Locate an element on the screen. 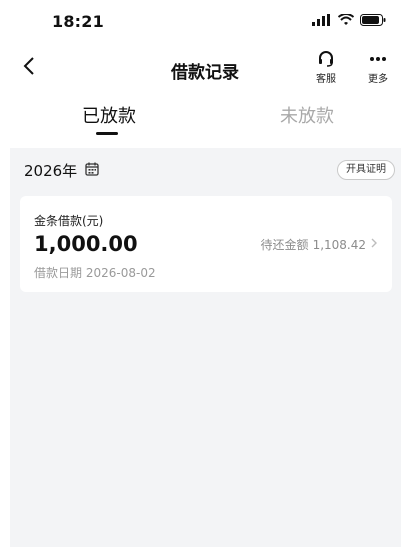 This screenshot has width=410, height=547. navigation-bar: 借款记录 客服 更多 is located at coordinates (205, 68).